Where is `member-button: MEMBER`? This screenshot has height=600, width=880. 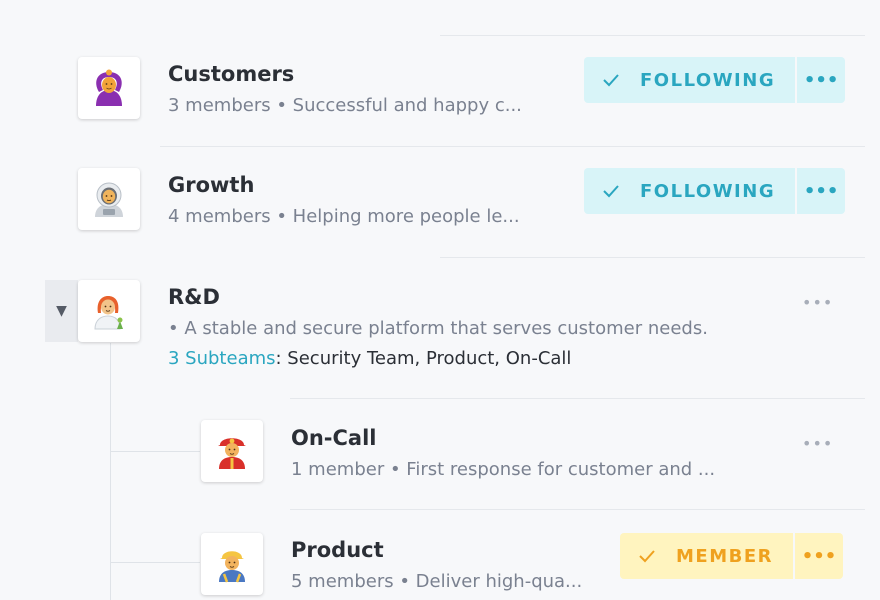 member-button: MEMBER is located at coordinates (706, 556).